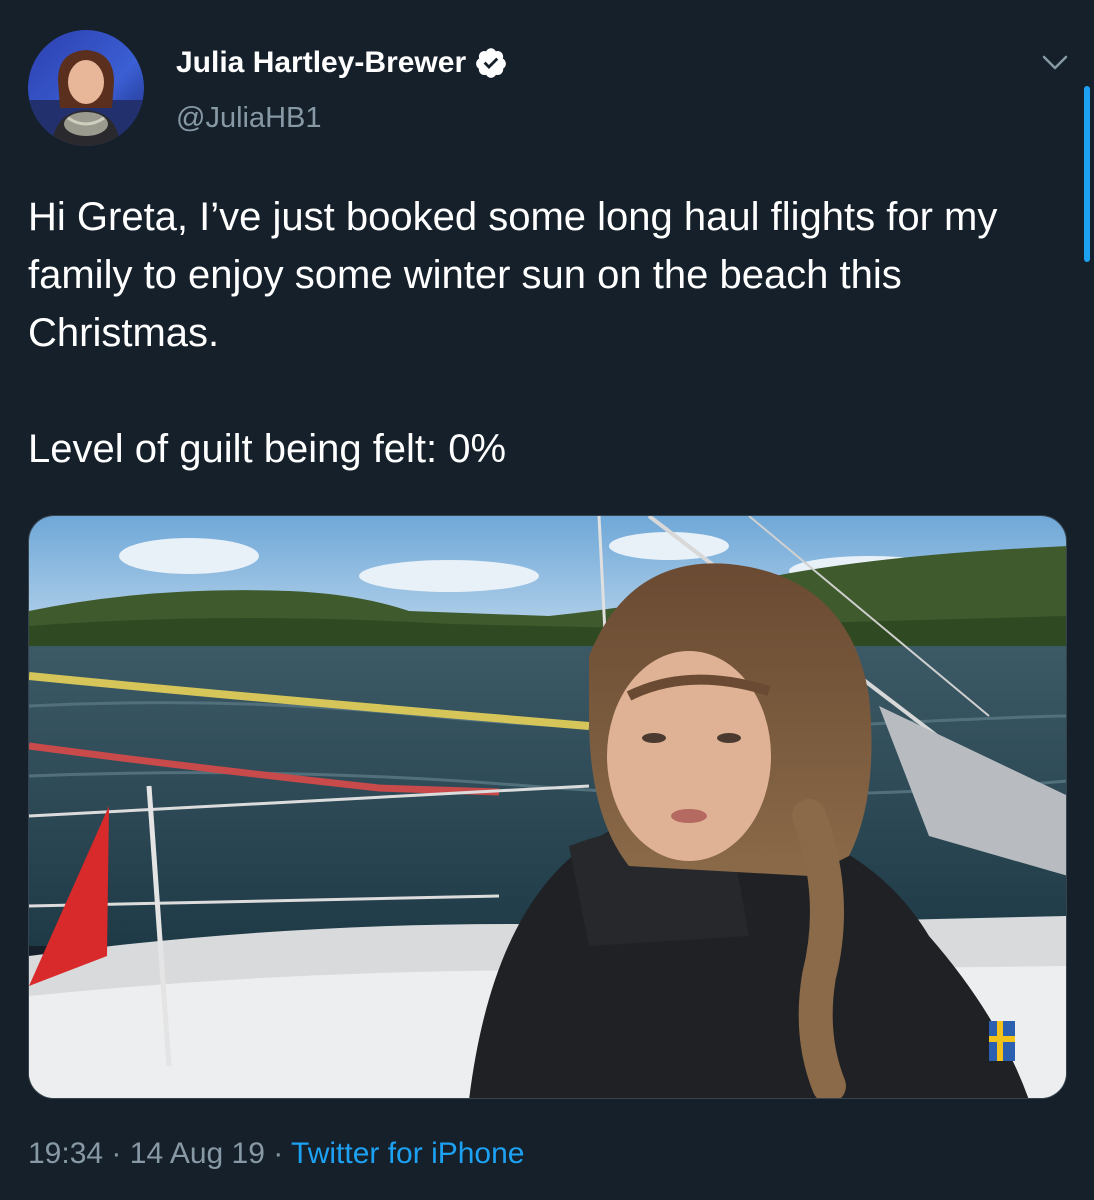 This screenshot has width=1094, height=1200. Describe the element at coordinates (267, 449) in the screenshot. I see `tweet-text-paragraph: Level of guilt being felt: 0%` at that location.